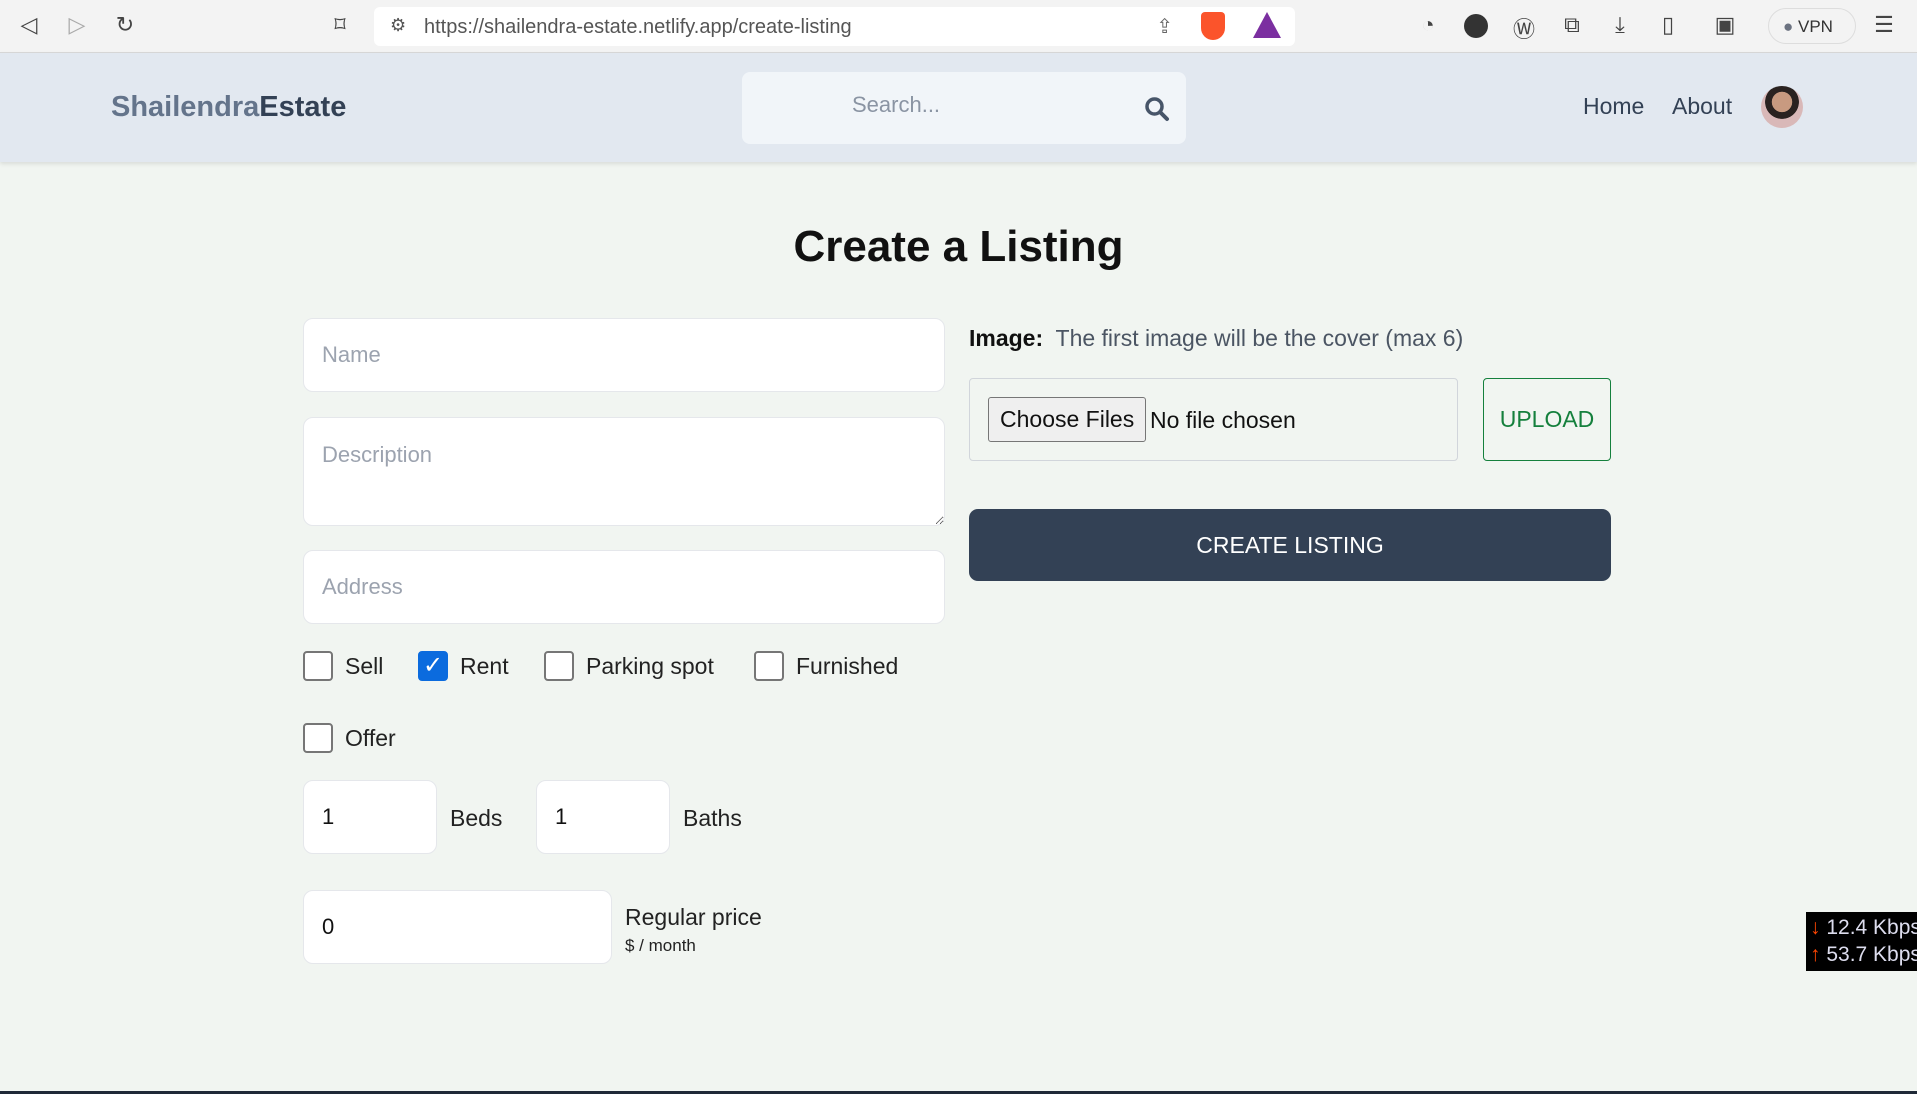 The image size is (1917, 1094). Describe the element at coordinates (603, 817) in the screenshot. I see `baths-input` at that location.